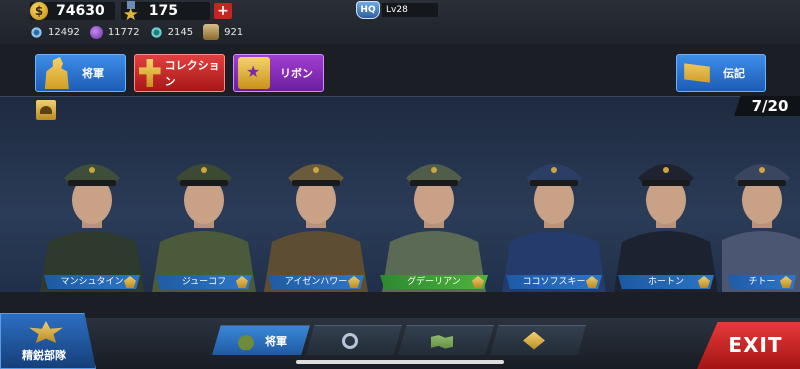  I want to click on badge-counter: 921, so click(223, 32).